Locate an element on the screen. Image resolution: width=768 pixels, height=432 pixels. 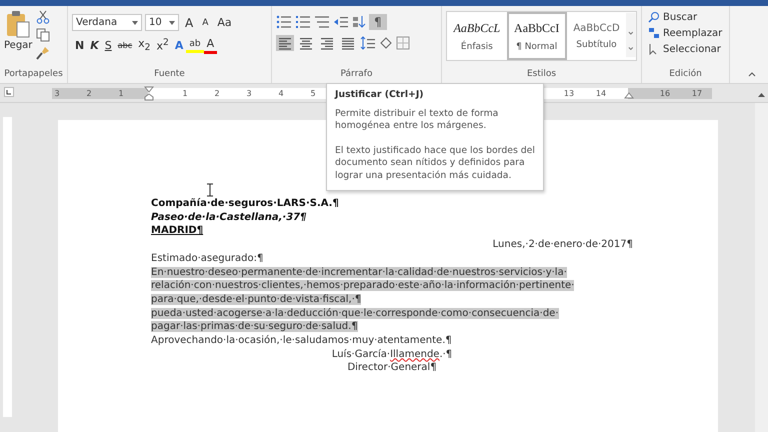
decrease-indent-icon is located at coordinates (341, 22).